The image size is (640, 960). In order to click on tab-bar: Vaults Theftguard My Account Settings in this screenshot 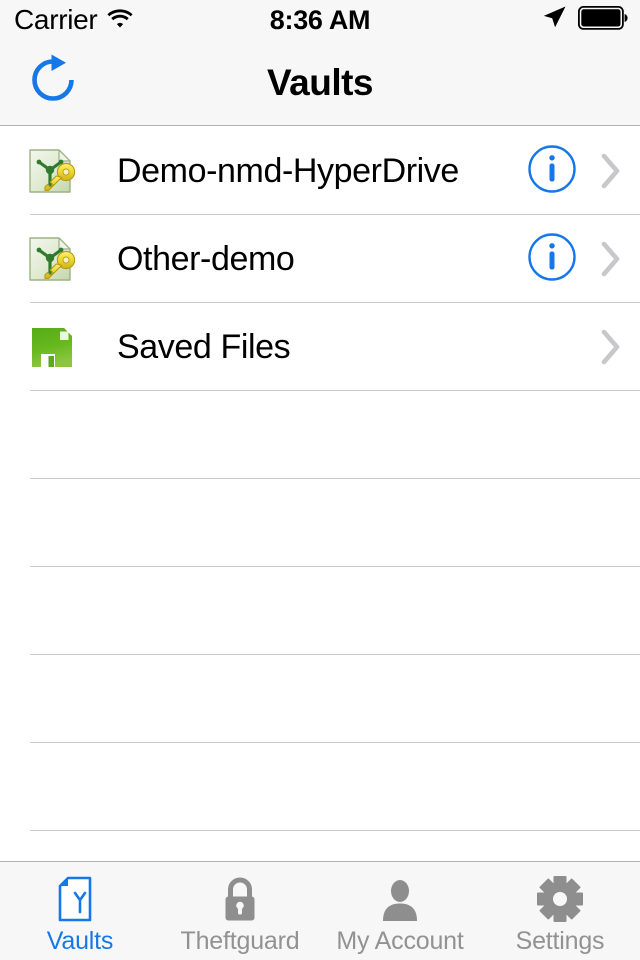, I will do `click(320, 910)`.